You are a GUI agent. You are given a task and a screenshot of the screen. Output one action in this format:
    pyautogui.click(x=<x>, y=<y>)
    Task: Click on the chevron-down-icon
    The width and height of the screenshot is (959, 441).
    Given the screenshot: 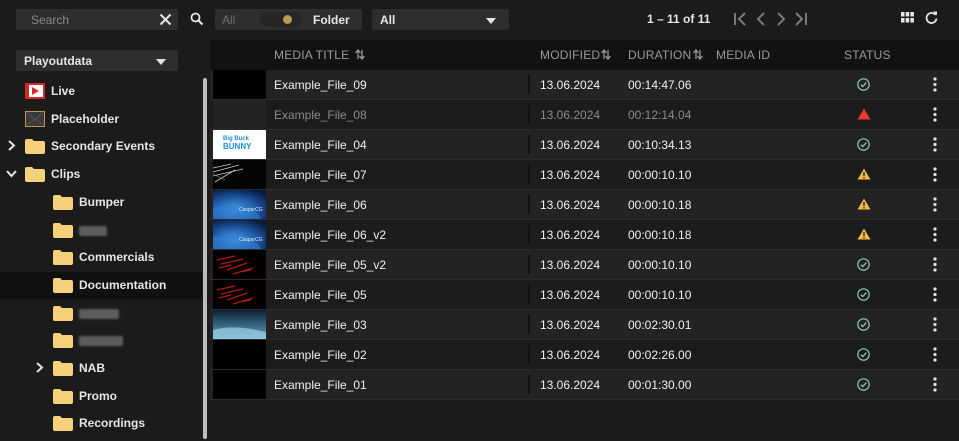 What is the action you would take?
    pyautogui.click(x=11, y=175)
    